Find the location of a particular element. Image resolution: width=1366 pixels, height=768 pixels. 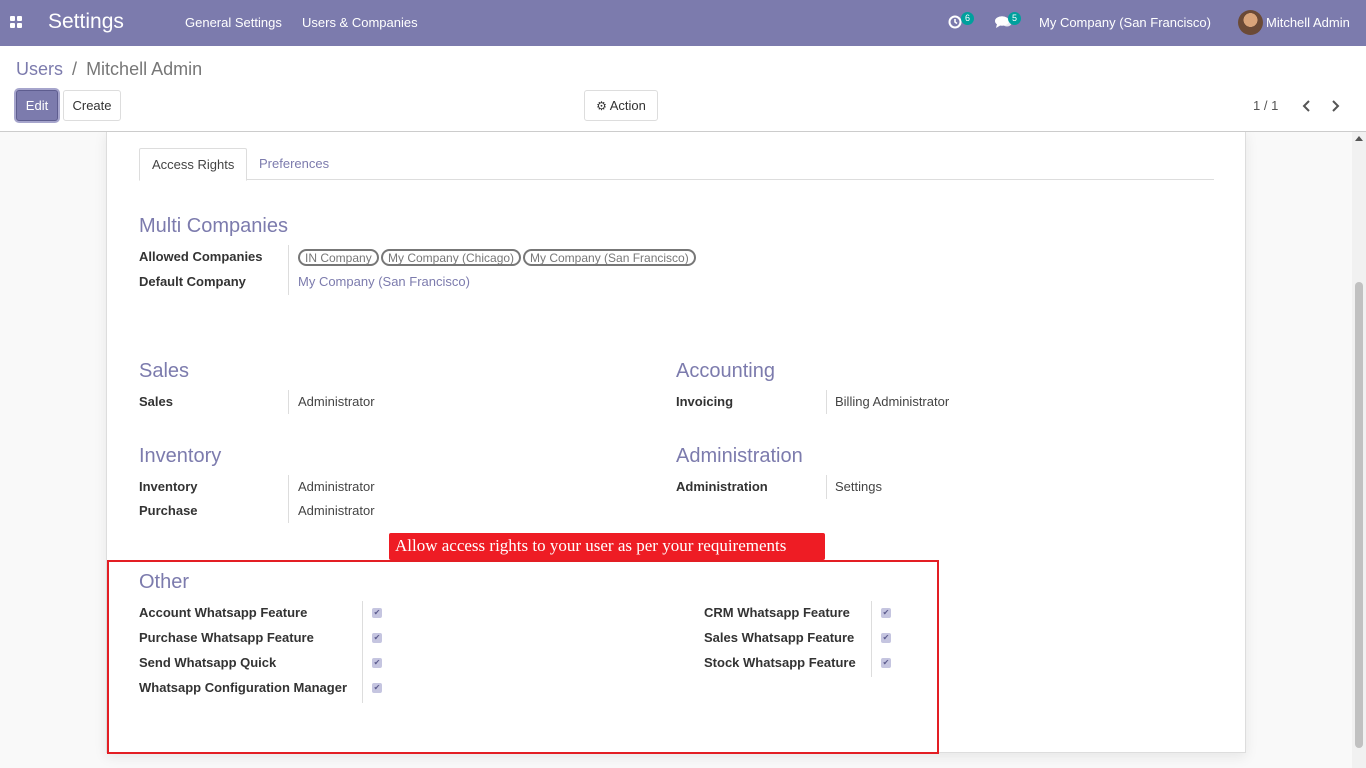

default-company-label: Default Company is located at coordinates (192, 281).